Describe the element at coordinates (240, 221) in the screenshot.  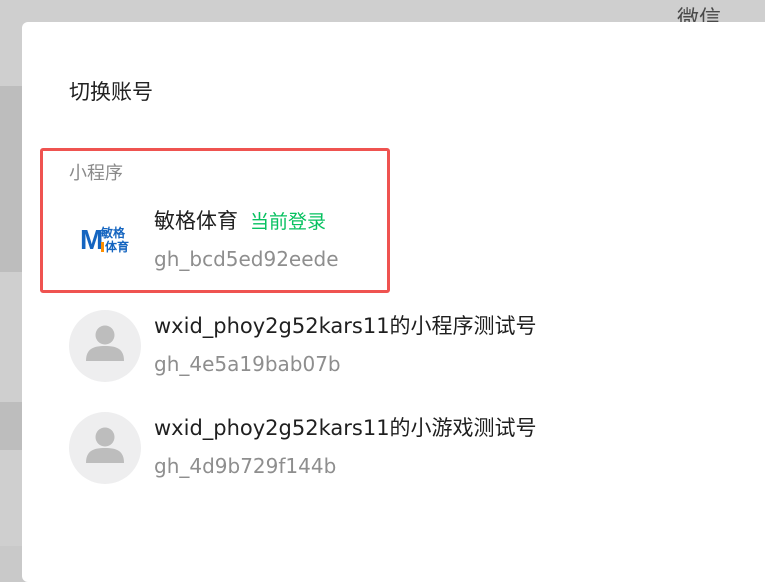
I see `account-name-line: 敏格体育 当前登录` at that location.